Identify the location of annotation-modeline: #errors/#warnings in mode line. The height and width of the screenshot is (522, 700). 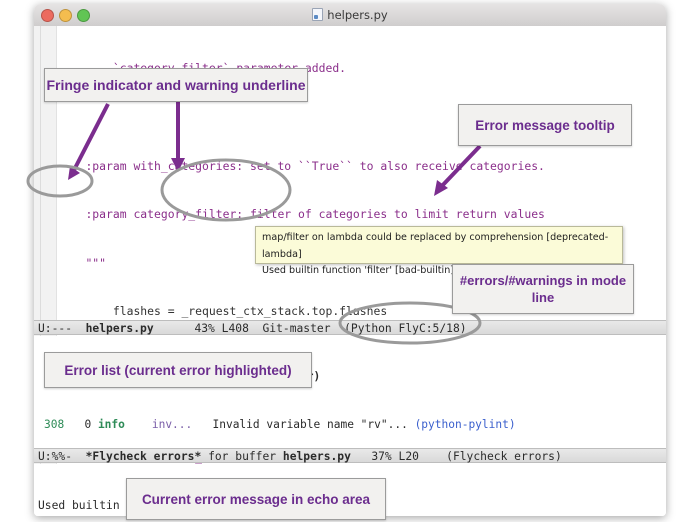
(543, 289).